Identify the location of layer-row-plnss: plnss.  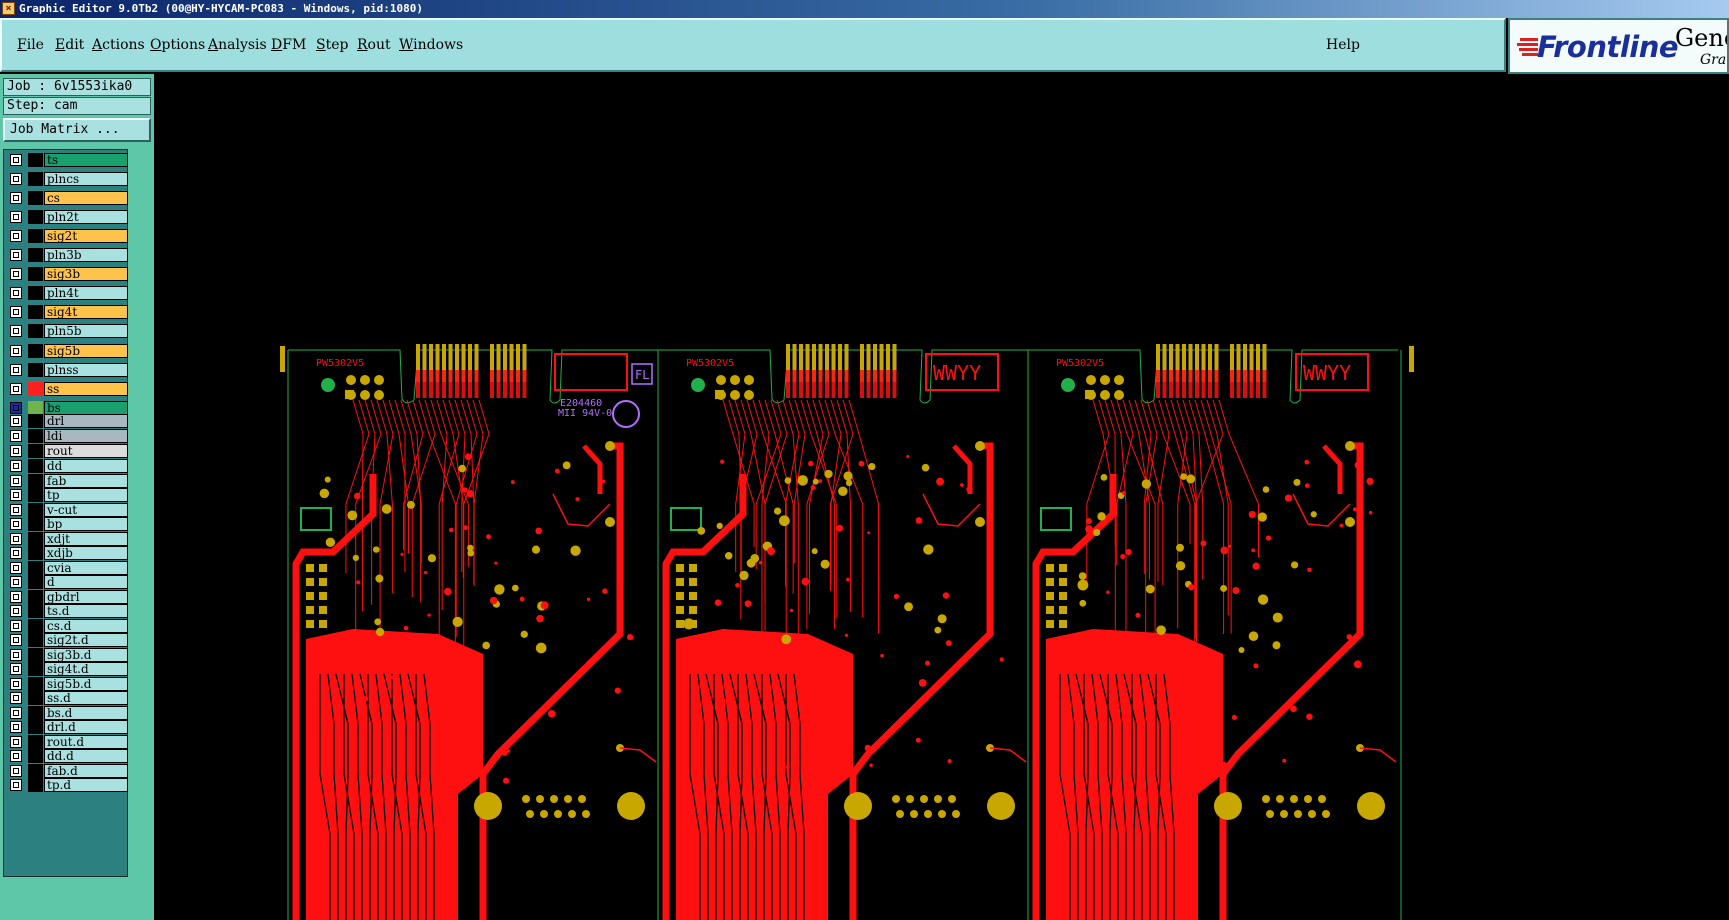
(67, 370).